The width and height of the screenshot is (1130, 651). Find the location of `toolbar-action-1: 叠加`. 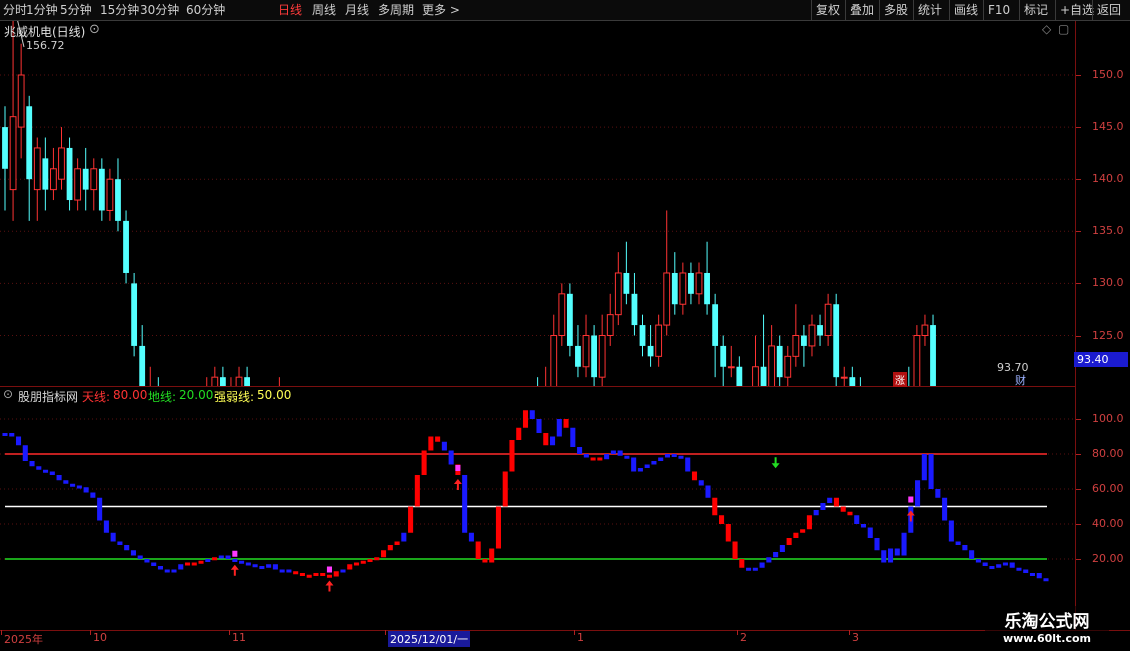

toolbar-action-1: 叠加 is located at coordinates (861, 10).